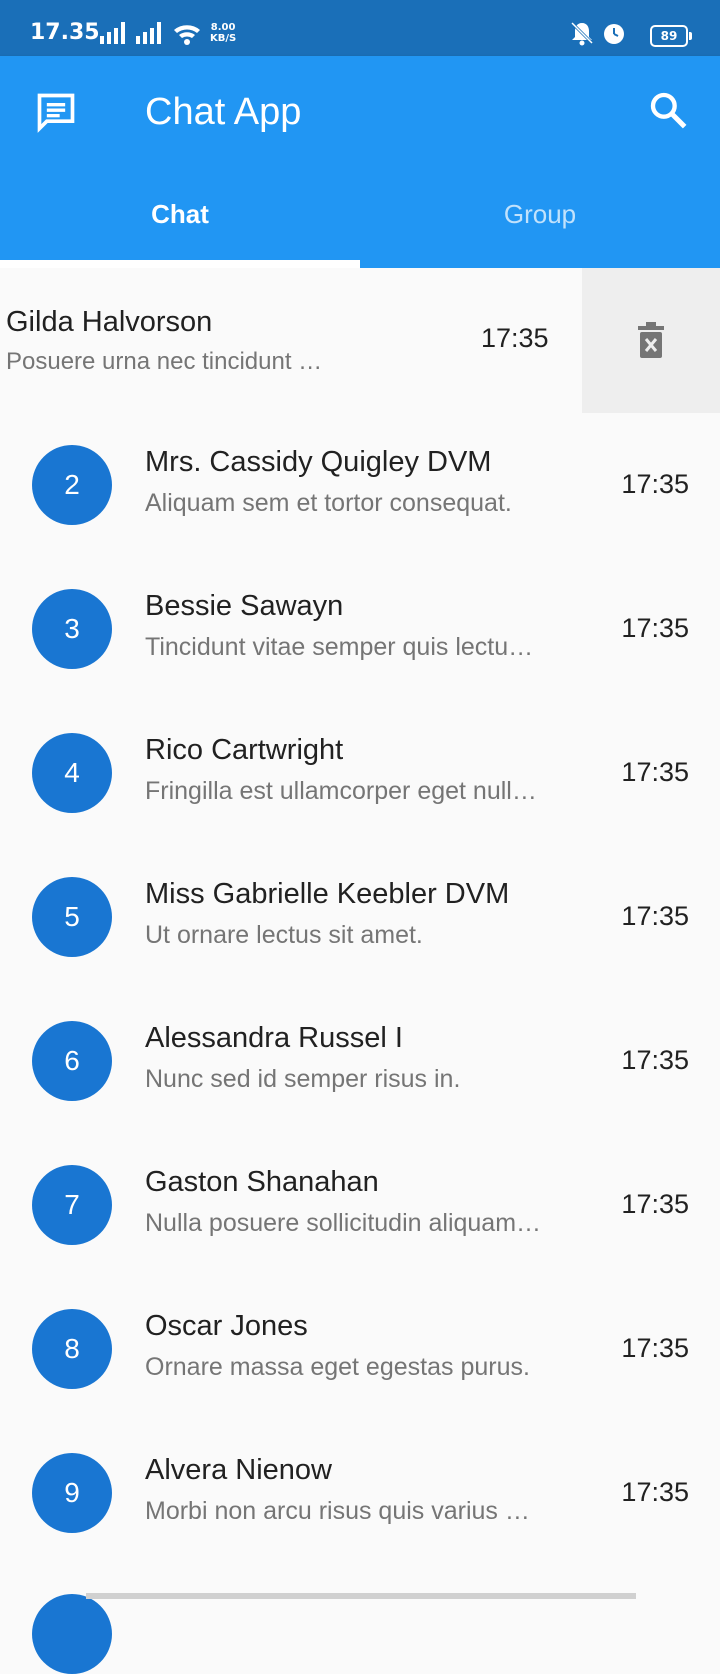 The width and height of the screenshot is (720, 1674). I want to click on delete-button, so click(651, 340).